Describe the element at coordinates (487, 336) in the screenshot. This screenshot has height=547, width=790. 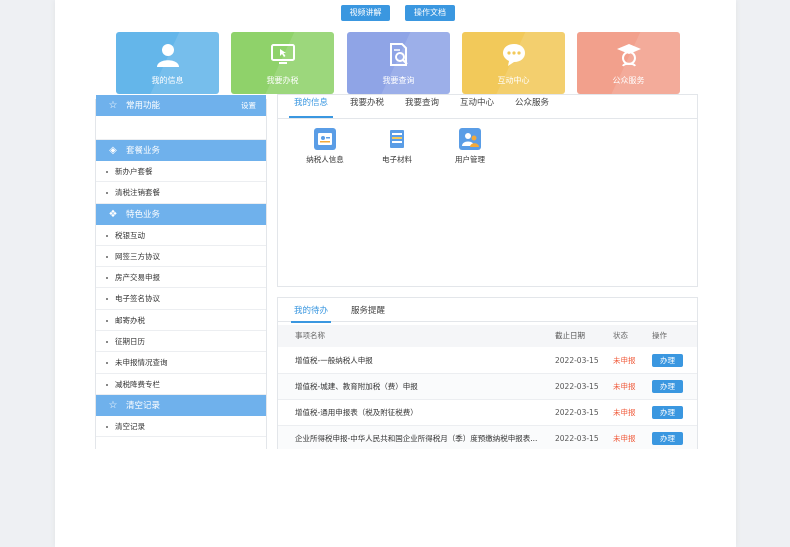
I see `table-header: 事项名称 截止日期 状态 操作` at that location.